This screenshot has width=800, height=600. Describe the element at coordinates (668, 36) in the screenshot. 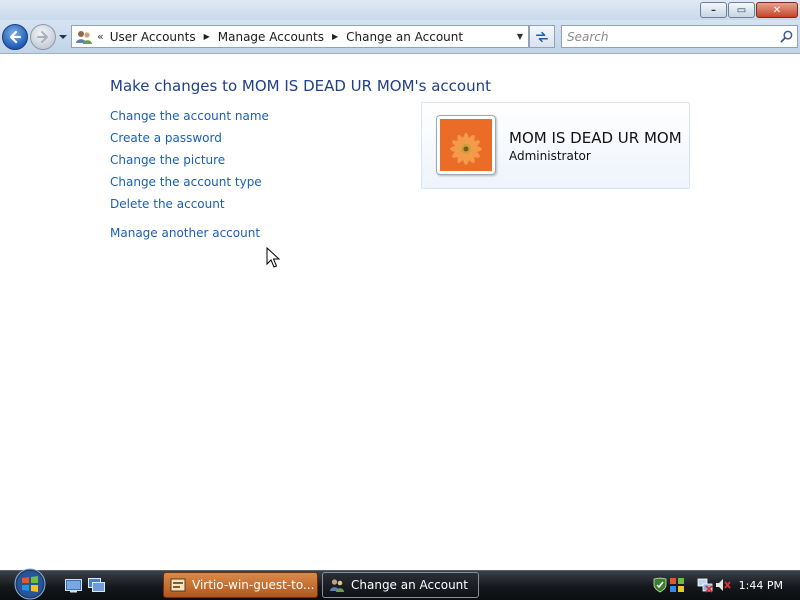

I see `search-input` at that location.